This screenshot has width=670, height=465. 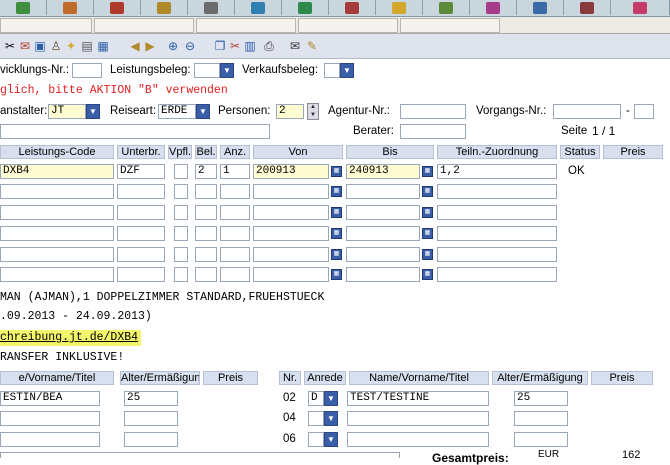 I want to click on personen-input: 2, so click(x=290, y=111).